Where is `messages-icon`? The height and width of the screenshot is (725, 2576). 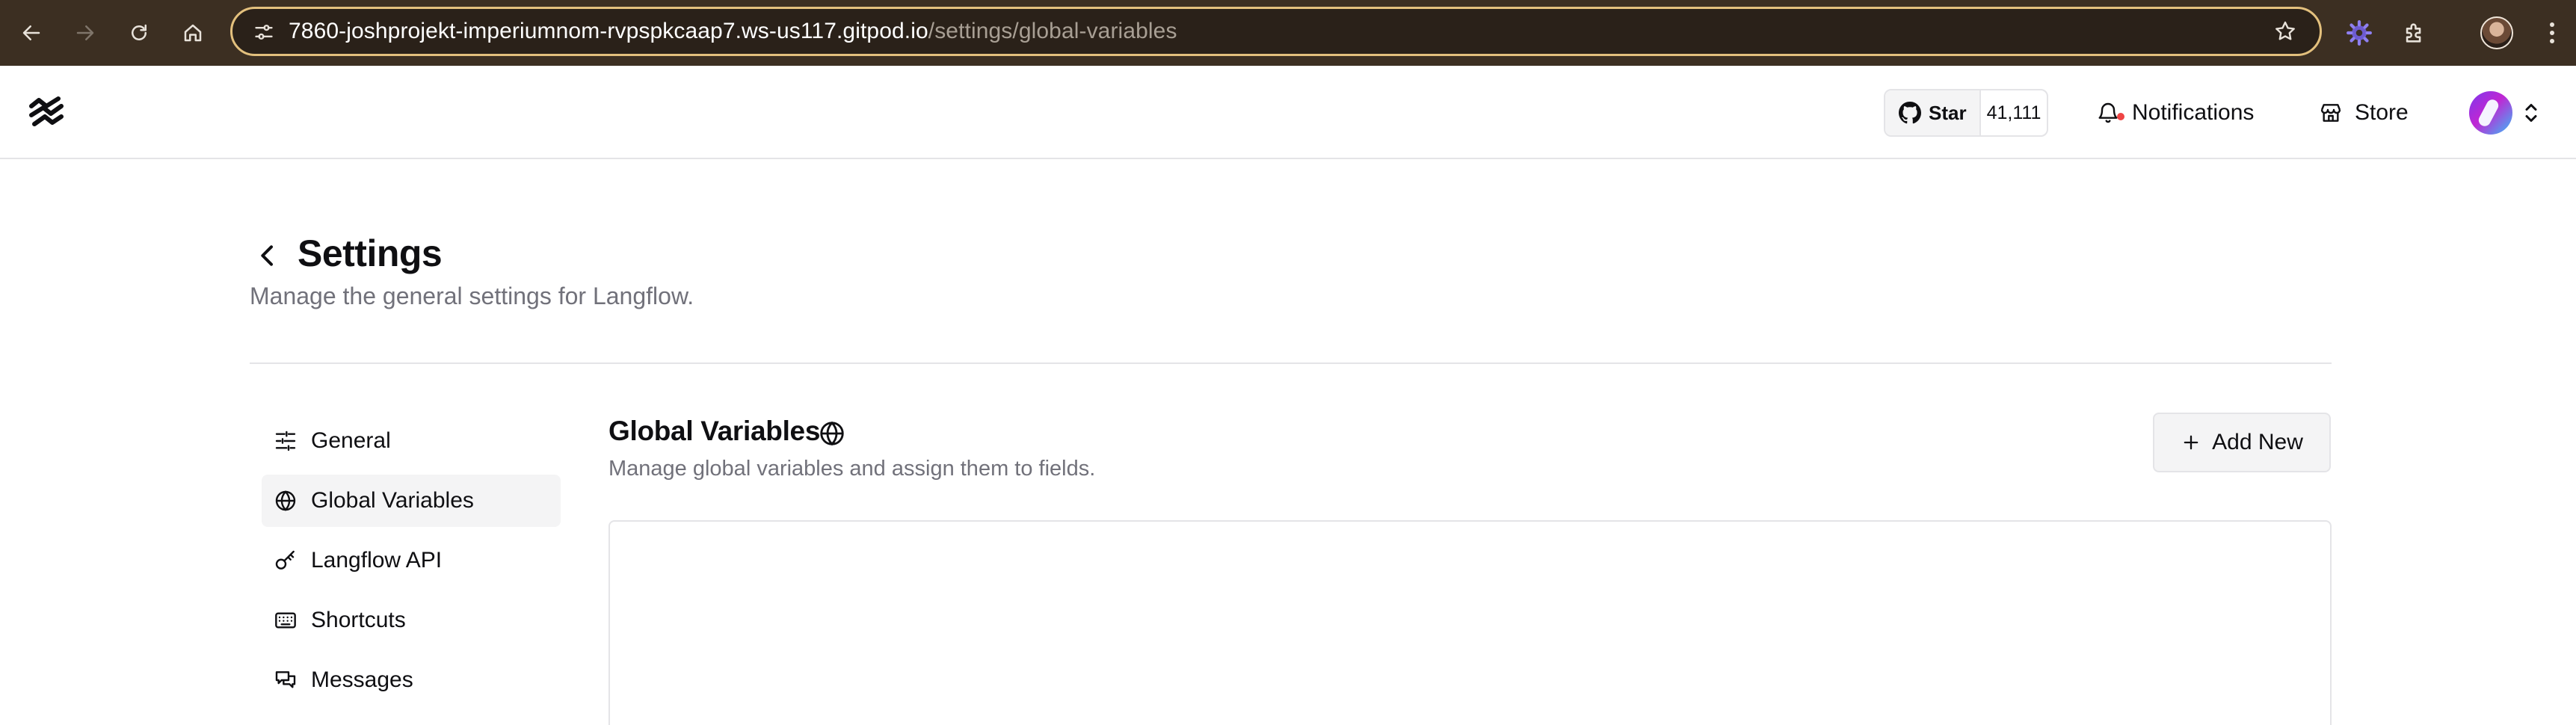
messages-icon is located at coordinates (285, 679).